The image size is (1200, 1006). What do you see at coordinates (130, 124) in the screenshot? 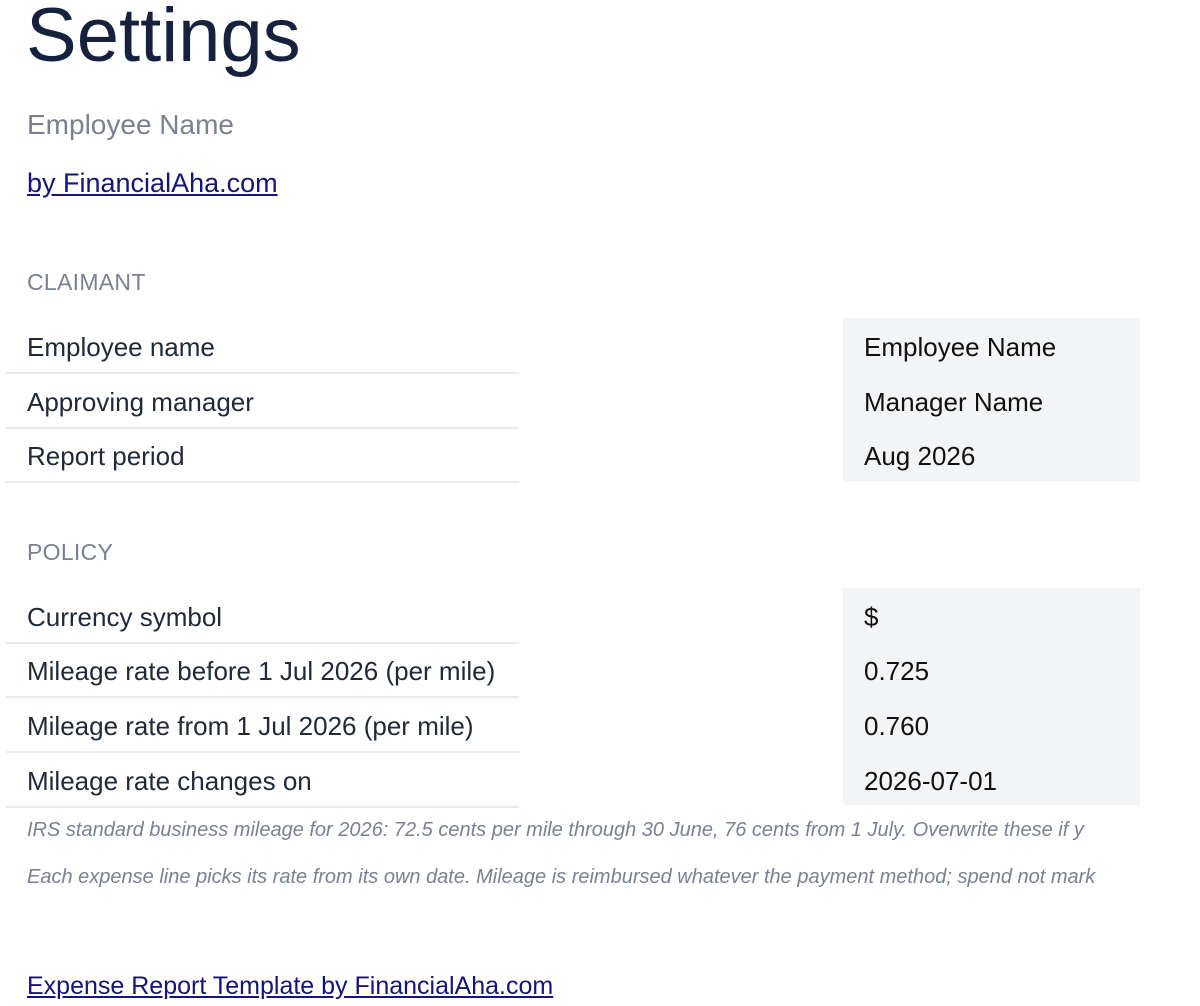
I see `page-subtitle: Employee Name` at bounding box center [130, 124].